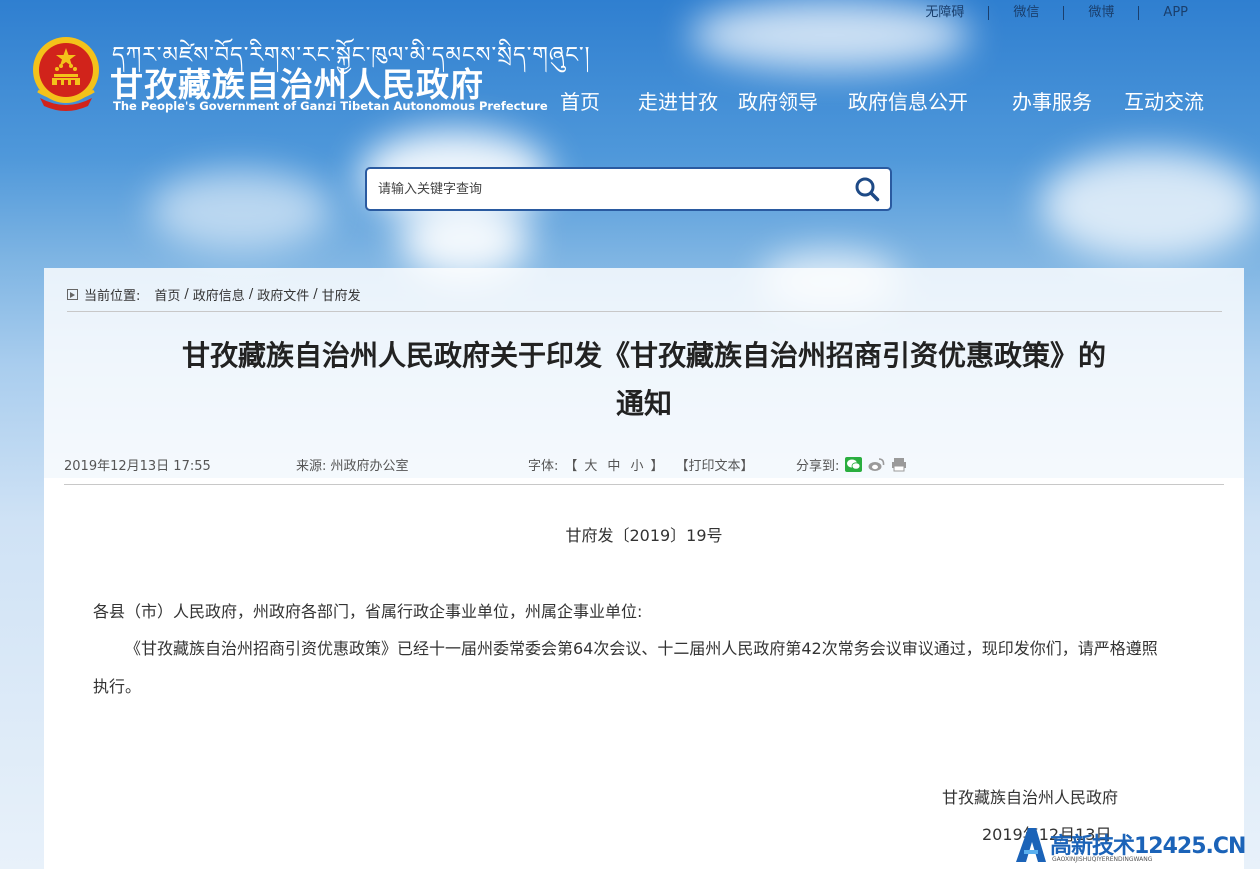  I want to click on bracket-open: 【, so click(571, 466).